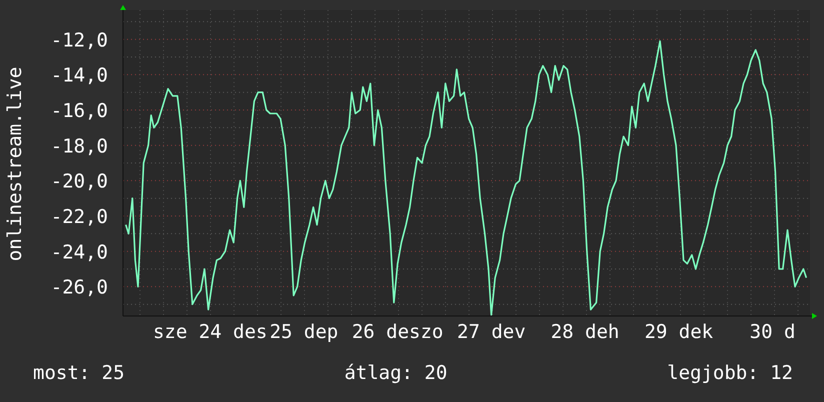  What do you see at coordinates (79, 75) in the screenshot?
I see `y-tick-label: -14,0` at bounding box center [79, 75].